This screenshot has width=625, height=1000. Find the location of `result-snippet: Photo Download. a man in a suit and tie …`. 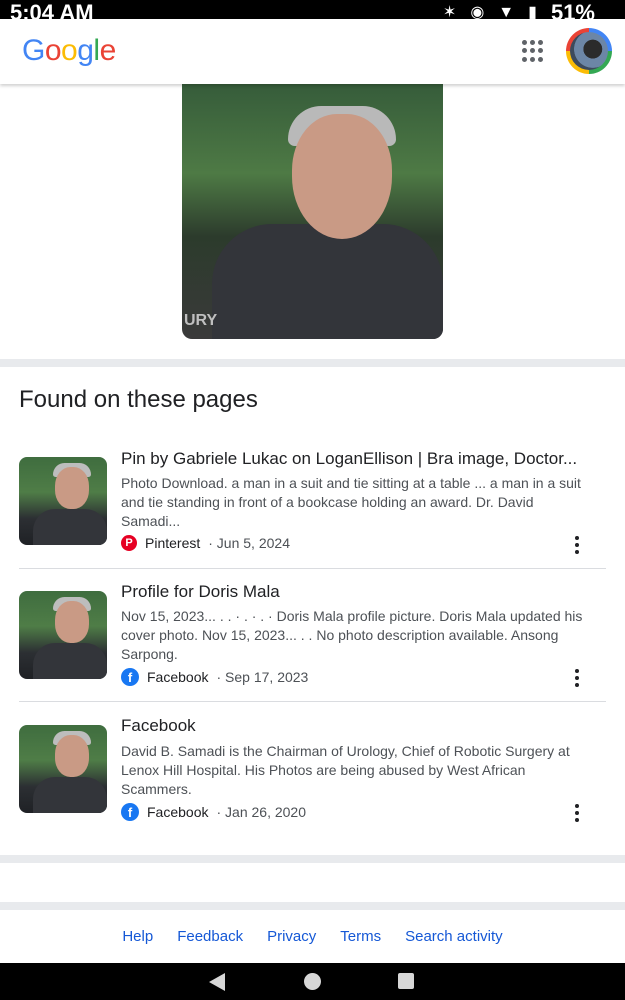

result-snippet: Photo Download. a man in a suit and tie … is located at coordinates (351, 502).